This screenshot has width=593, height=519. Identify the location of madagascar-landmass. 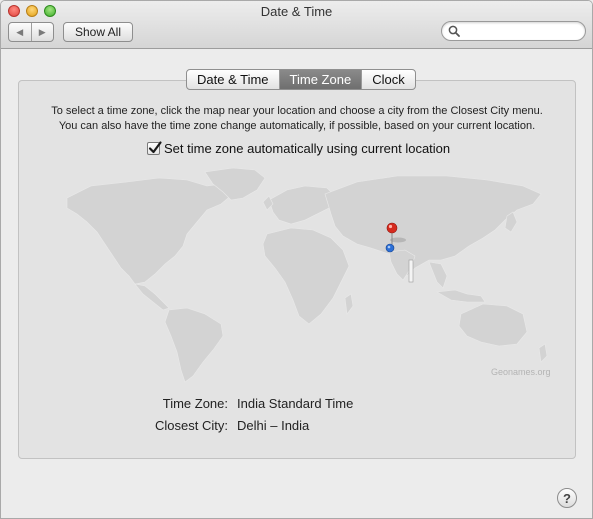
(349, 304).